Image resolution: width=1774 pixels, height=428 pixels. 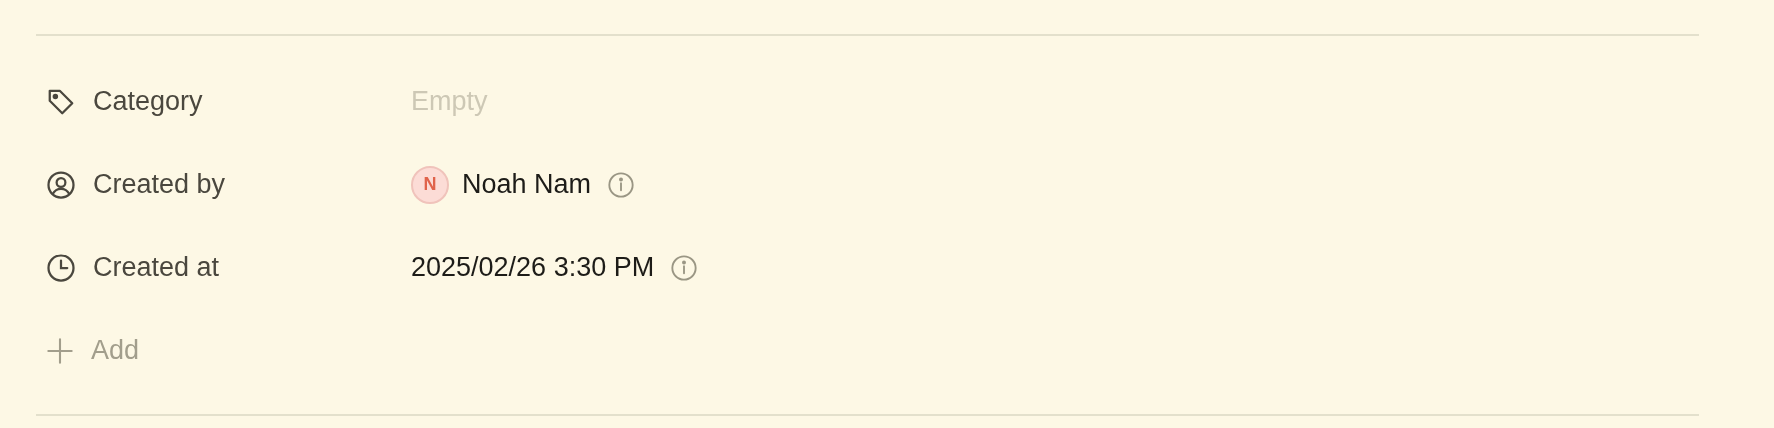 I want to click on property-name: Created by, so click(x=159, y=184).